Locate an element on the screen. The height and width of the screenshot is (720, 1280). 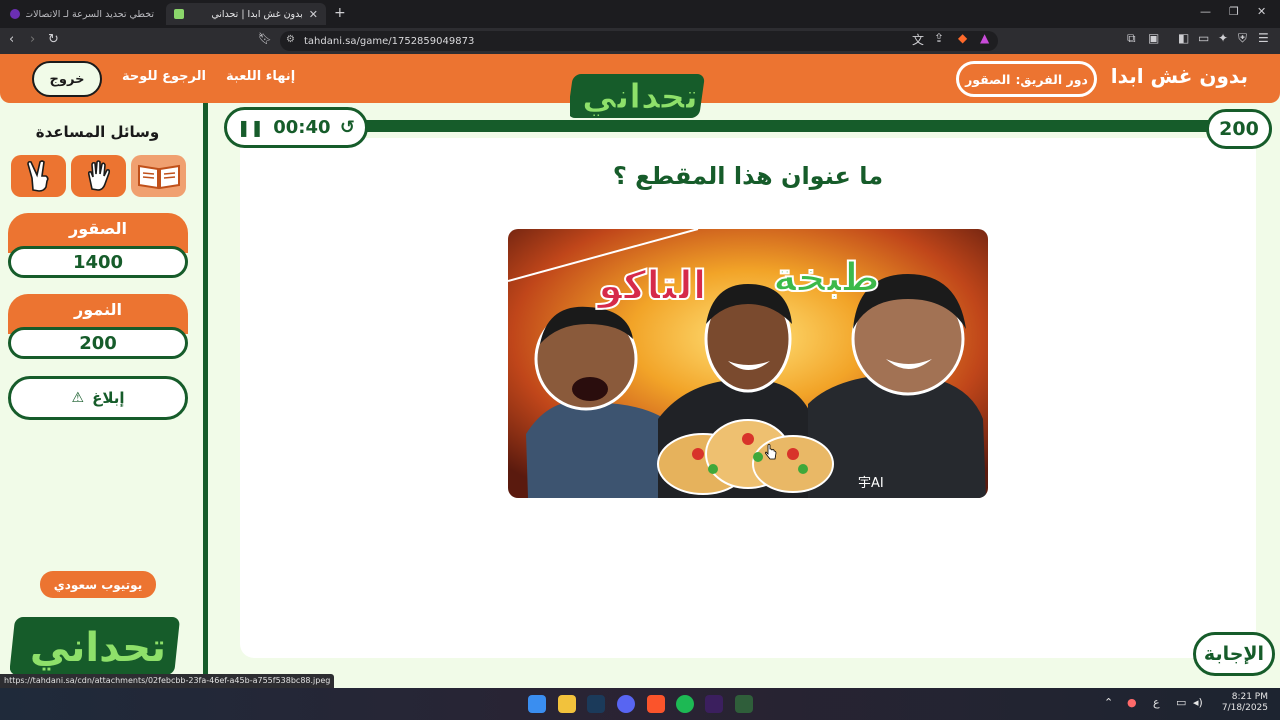
wallet-icon: ▭ is located at coordinates (1203, 38).